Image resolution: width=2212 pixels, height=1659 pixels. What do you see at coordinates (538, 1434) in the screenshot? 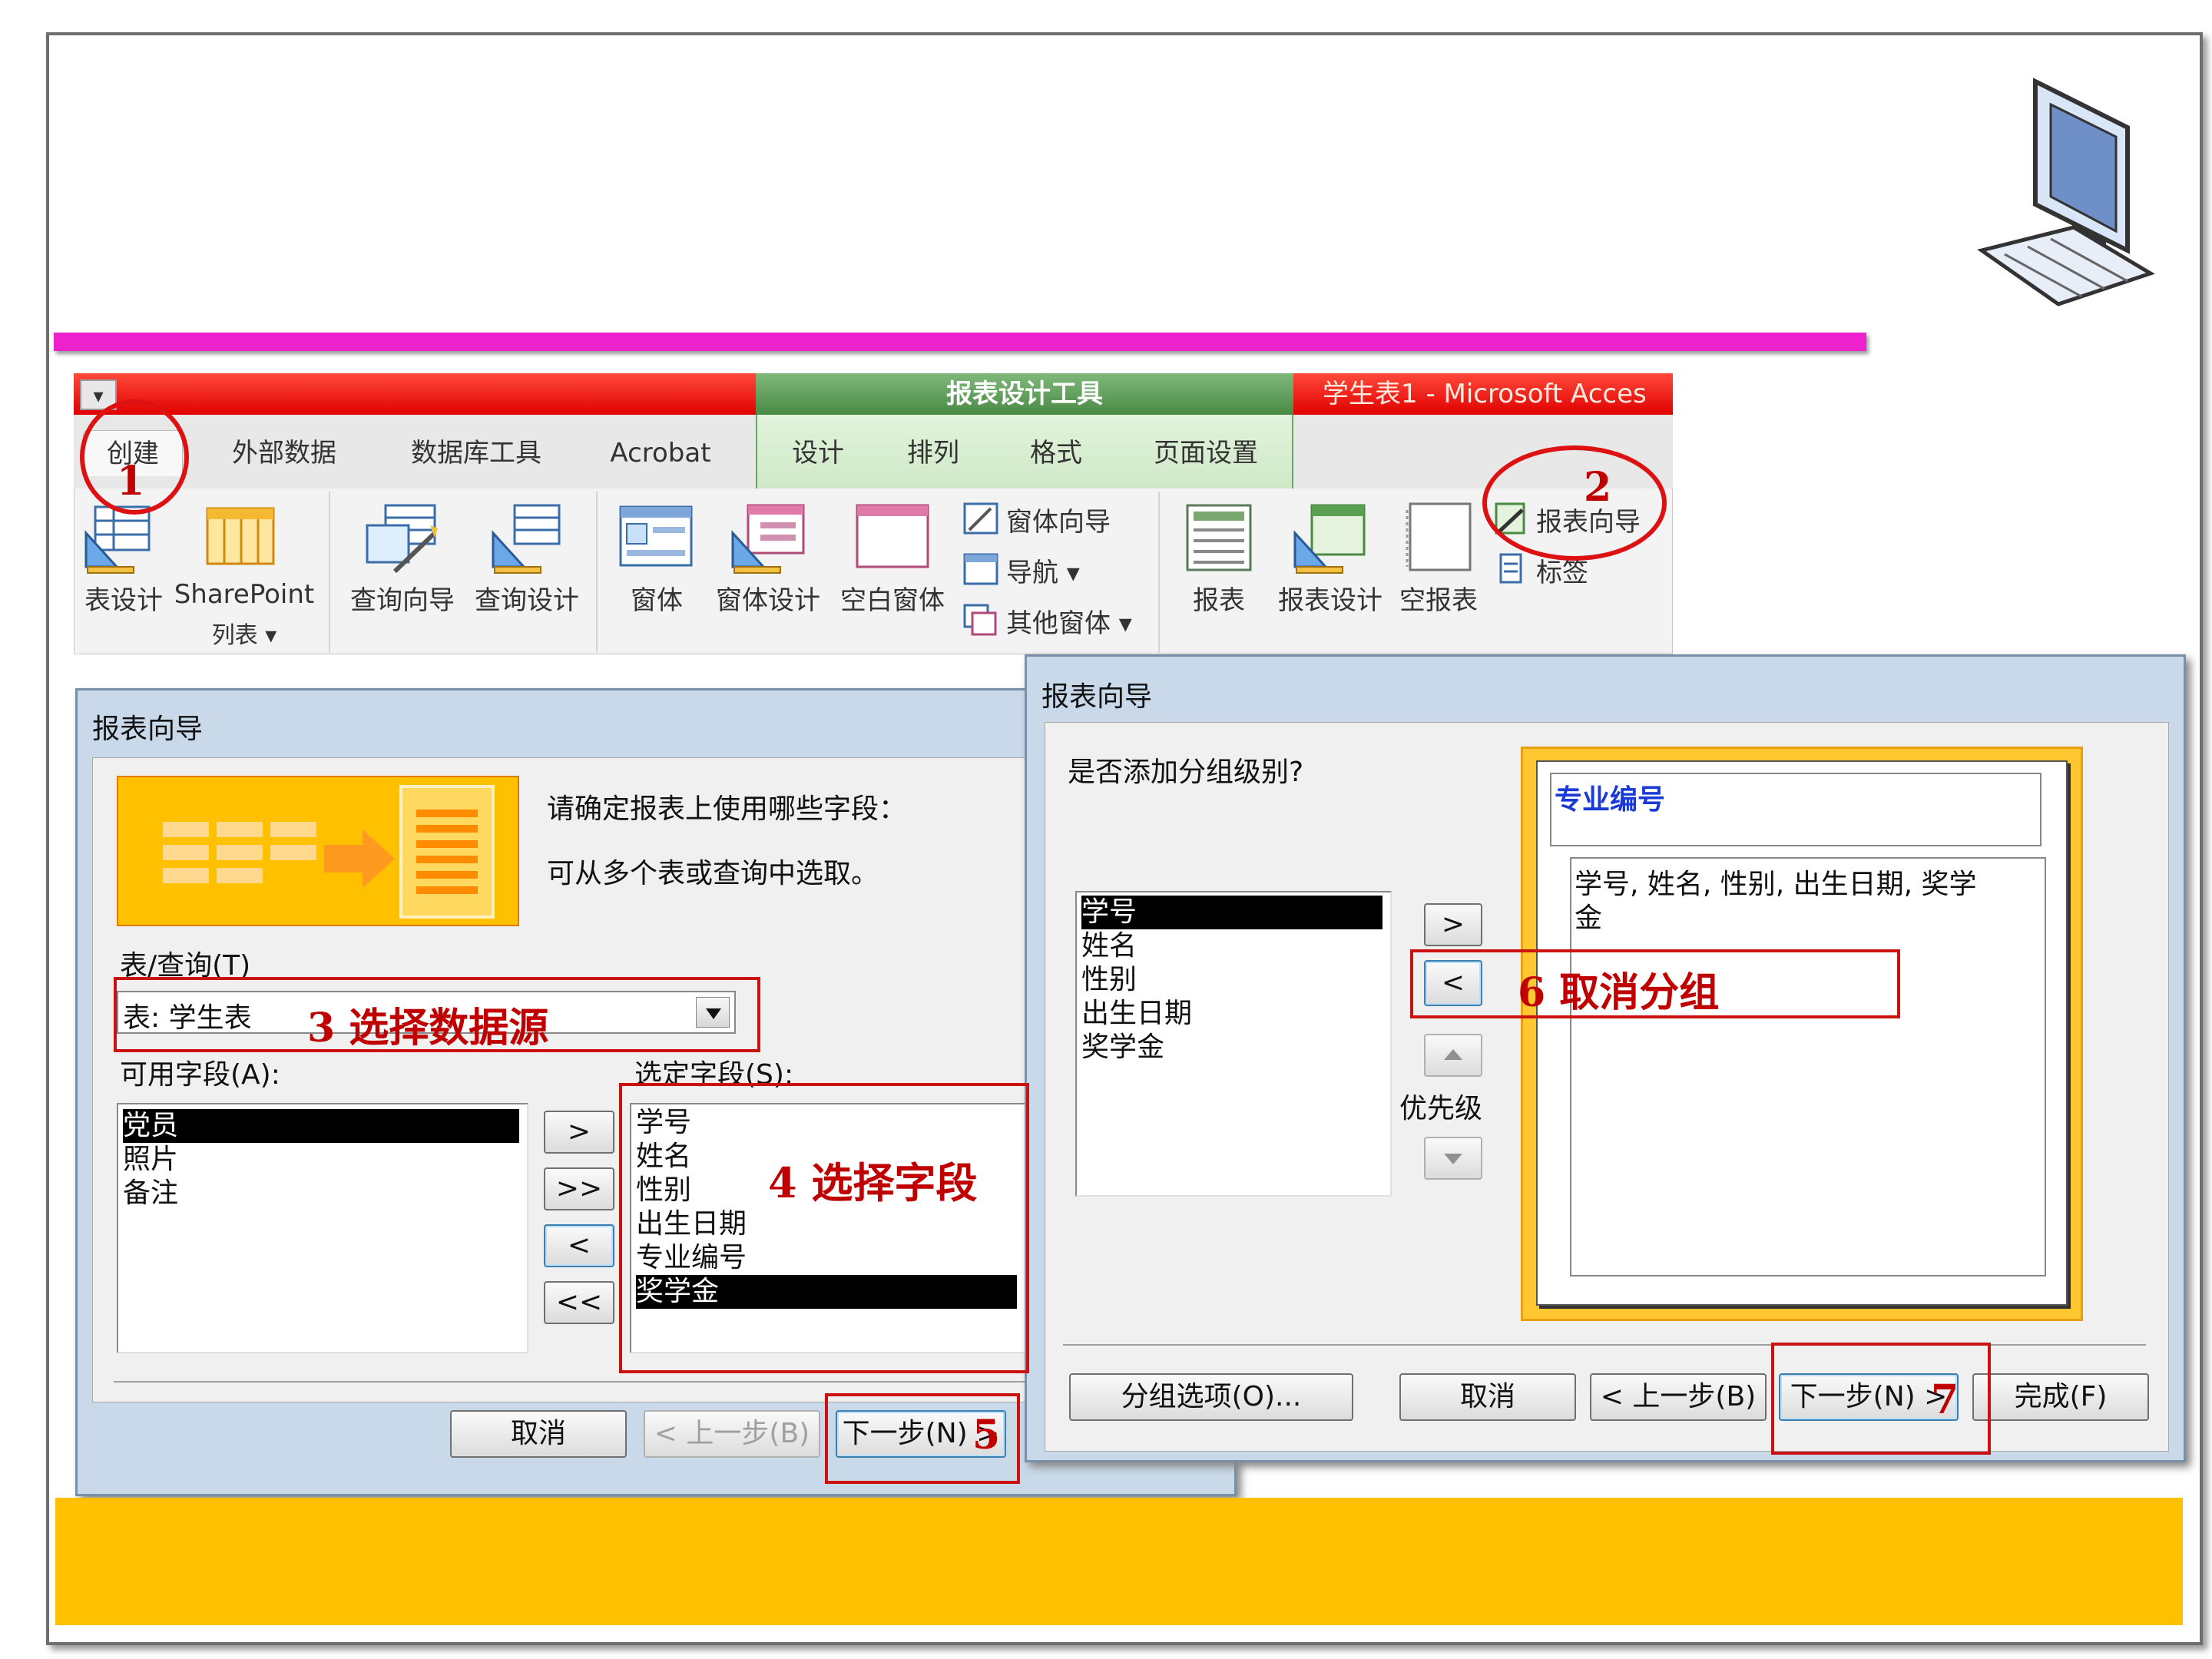
I see `dialog1-cancel-button: 取消` at bounding box center [538, 1434].